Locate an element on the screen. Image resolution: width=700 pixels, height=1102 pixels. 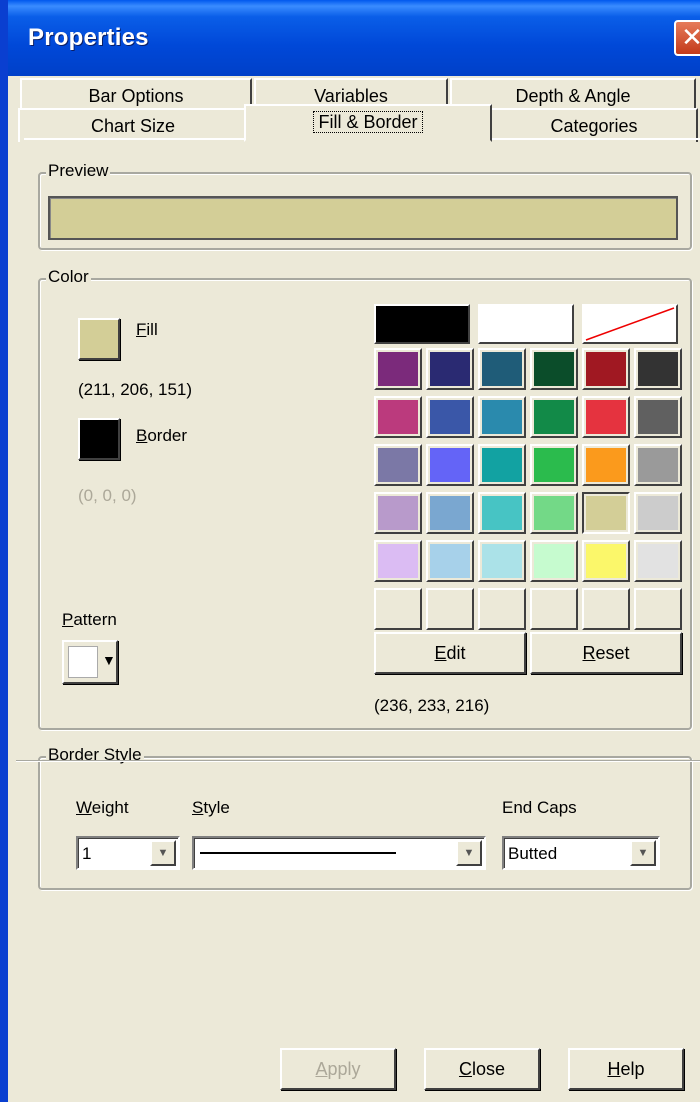
border-color-button is located at coordinates (99, 439).